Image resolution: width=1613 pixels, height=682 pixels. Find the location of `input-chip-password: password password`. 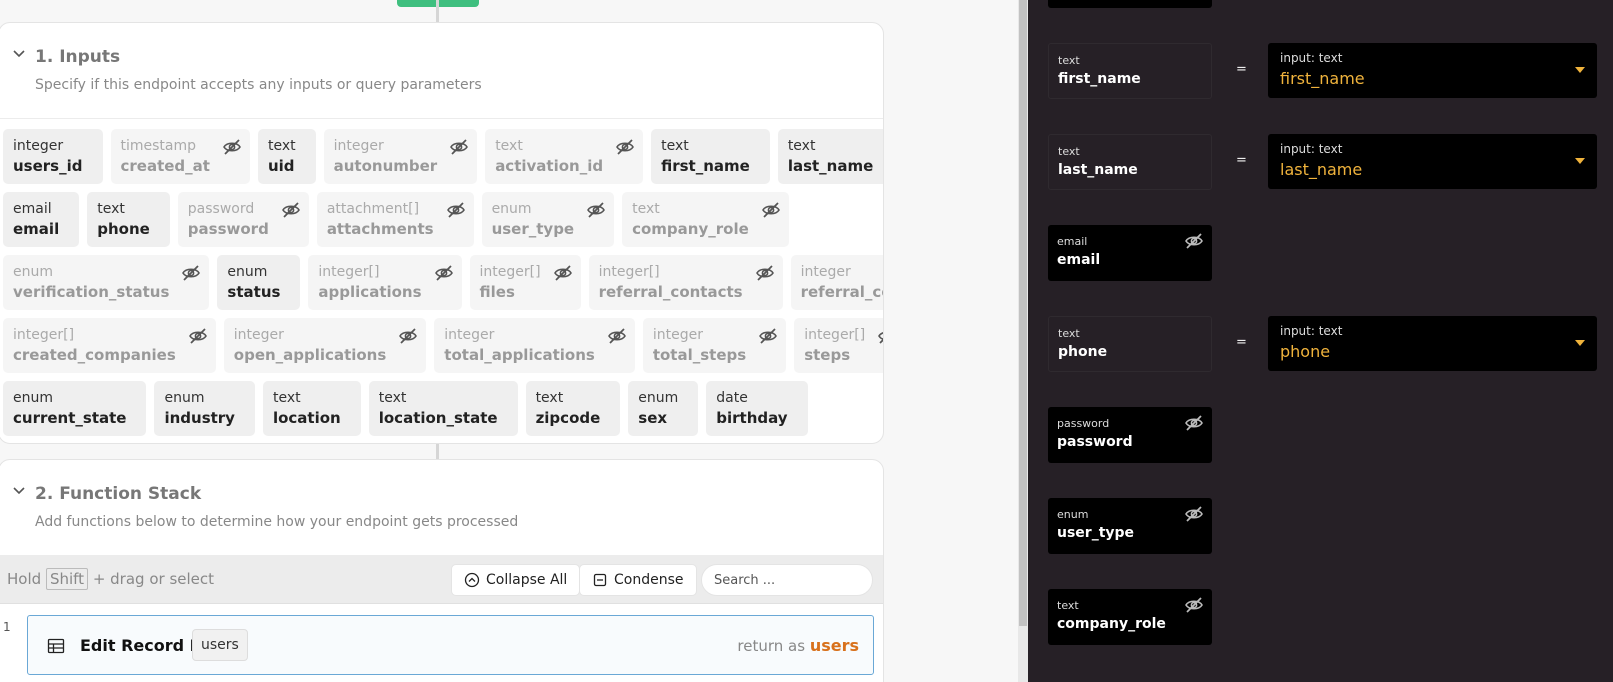

input-chip-password: password password is located at coordinates (243, 219).